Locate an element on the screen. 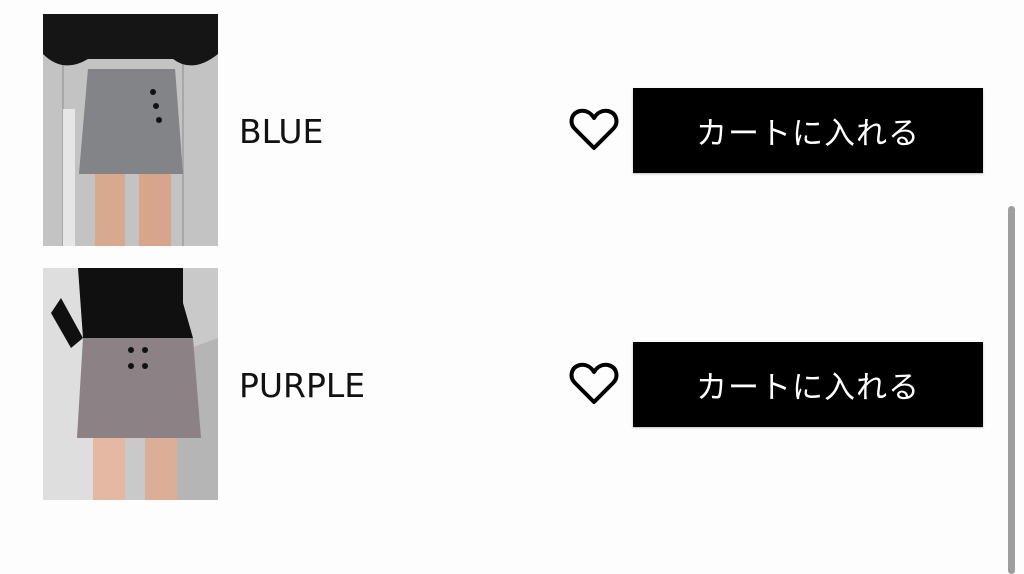 Image resolution: width=1024 pixels, height=574 pixels. product-thumbnail-blue is located at coordinates (130, 130).